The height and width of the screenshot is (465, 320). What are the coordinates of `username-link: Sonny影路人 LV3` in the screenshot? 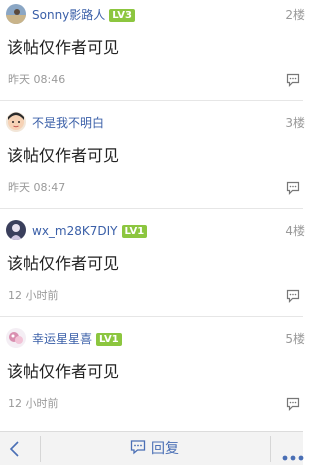 It's located at (83, 15).